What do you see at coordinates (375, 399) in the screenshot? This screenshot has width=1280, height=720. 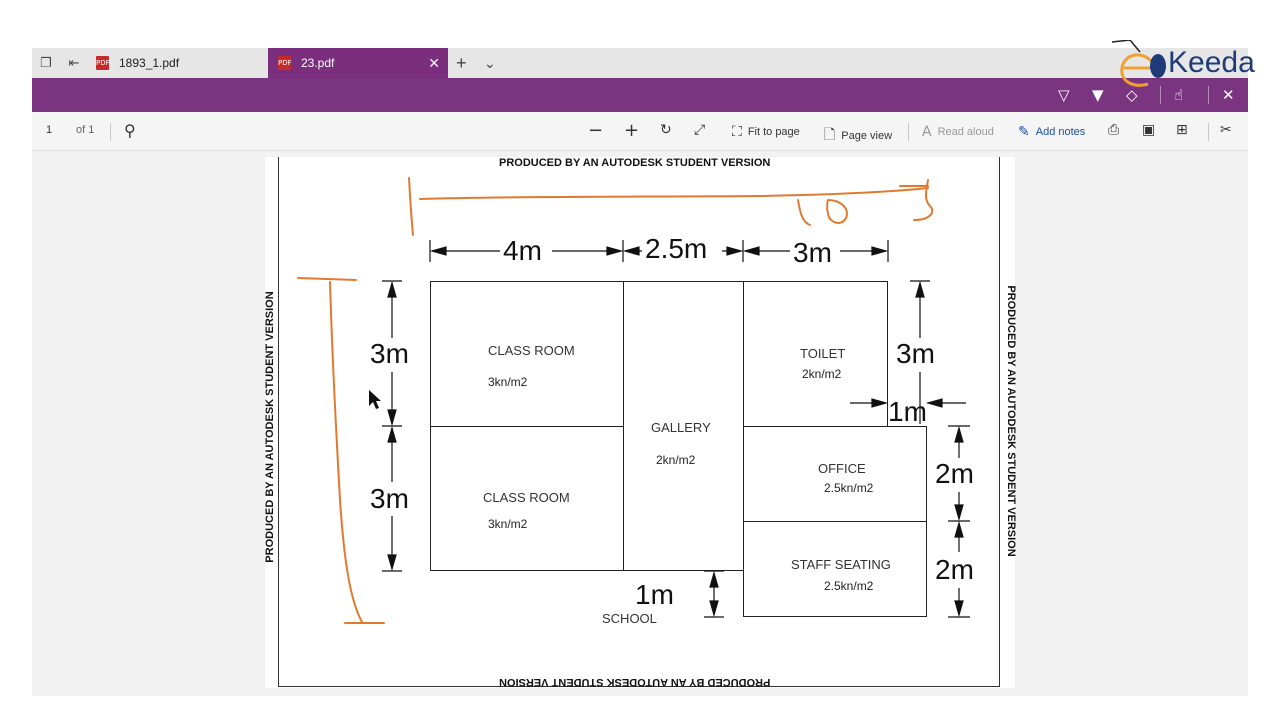 I see `mouse-cursor-icon` at bounding box center [375, 399].